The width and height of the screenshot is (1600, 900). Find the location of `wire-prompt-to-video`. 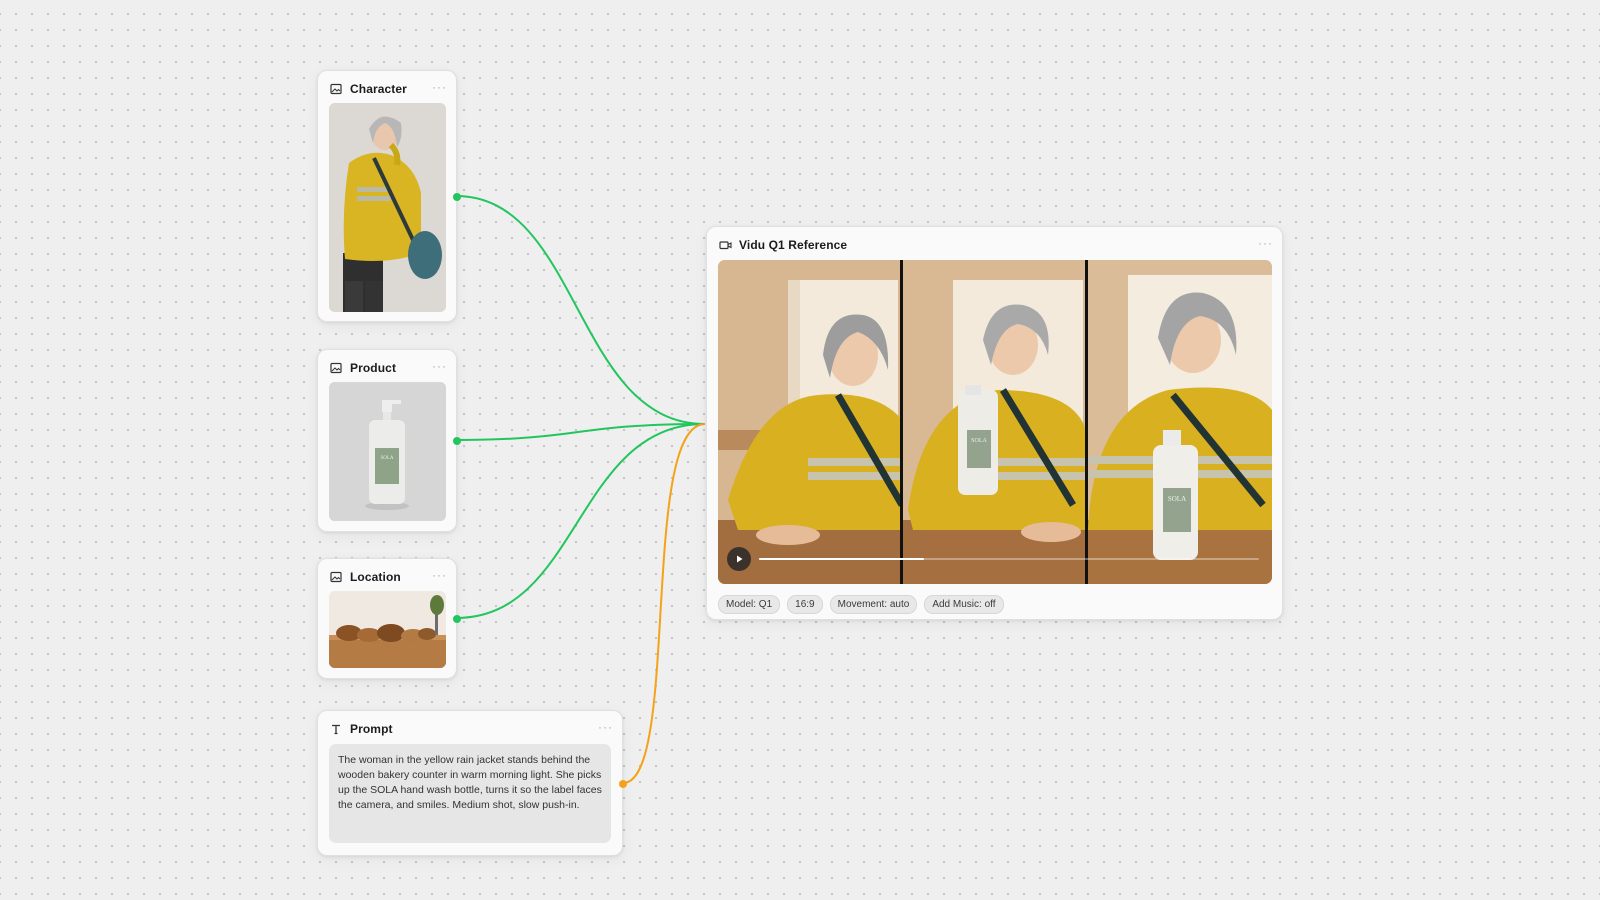

wire-prompt-to-video is located at coordinates (664, 603).